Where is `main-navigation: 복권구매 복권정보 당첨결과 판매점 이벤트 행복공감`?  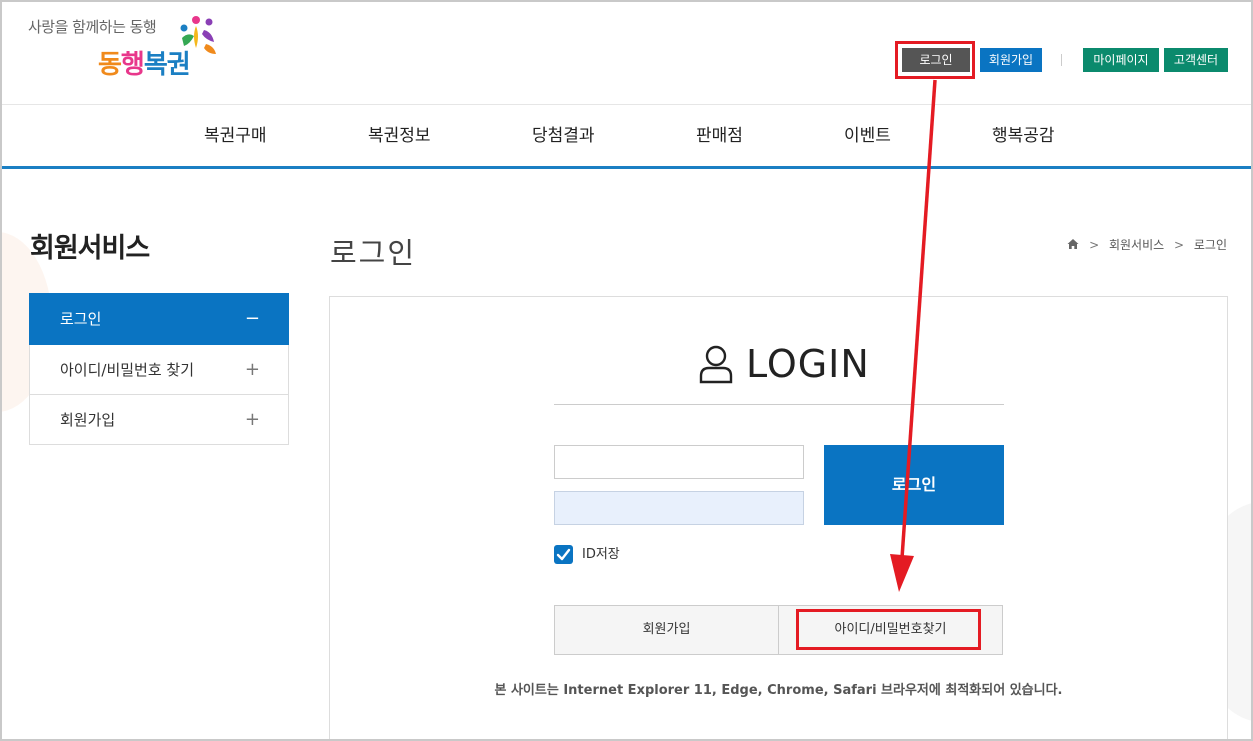
main-navigation: 복권구매 복권정보 당첨결과 판매점 이벤트 행복공감 is located at coordinates (626, 136).